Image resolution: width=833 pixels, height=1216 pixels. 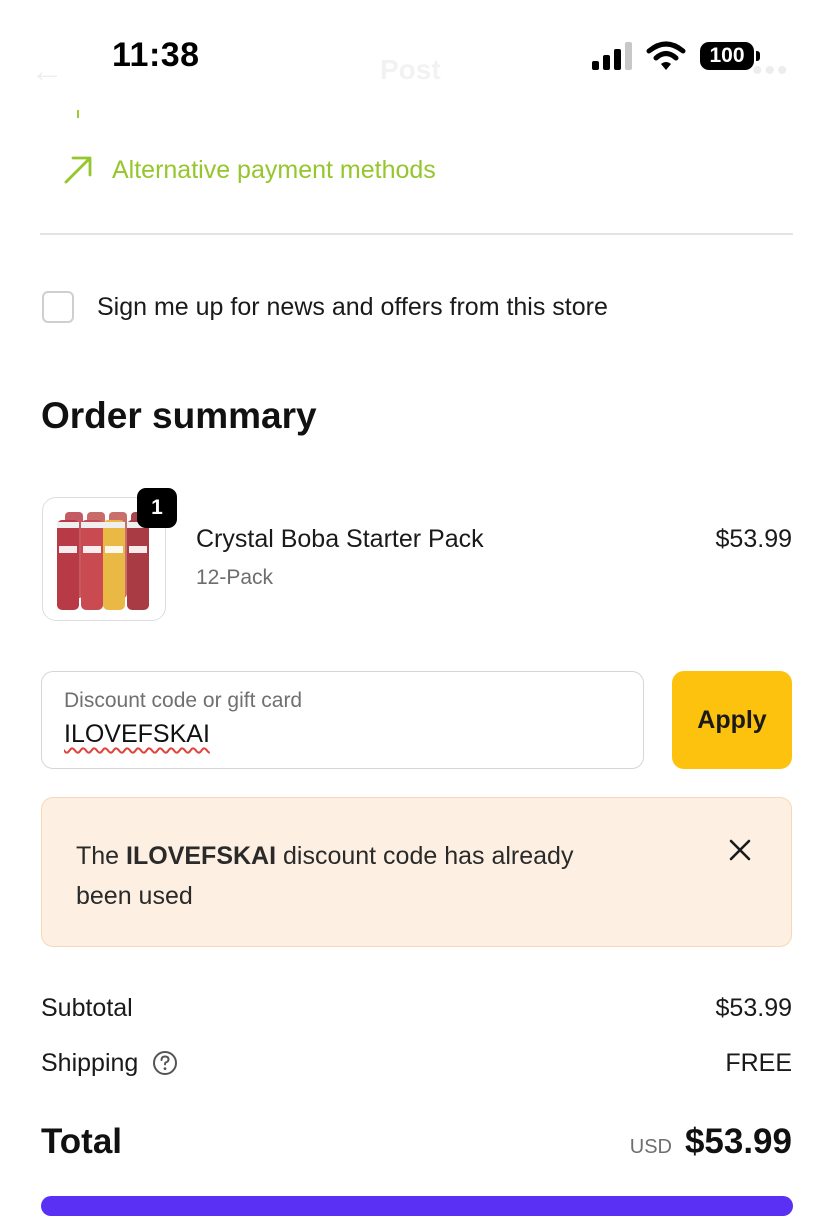 I want to click on total-value: $53.99, so click(x=738, y=1141).